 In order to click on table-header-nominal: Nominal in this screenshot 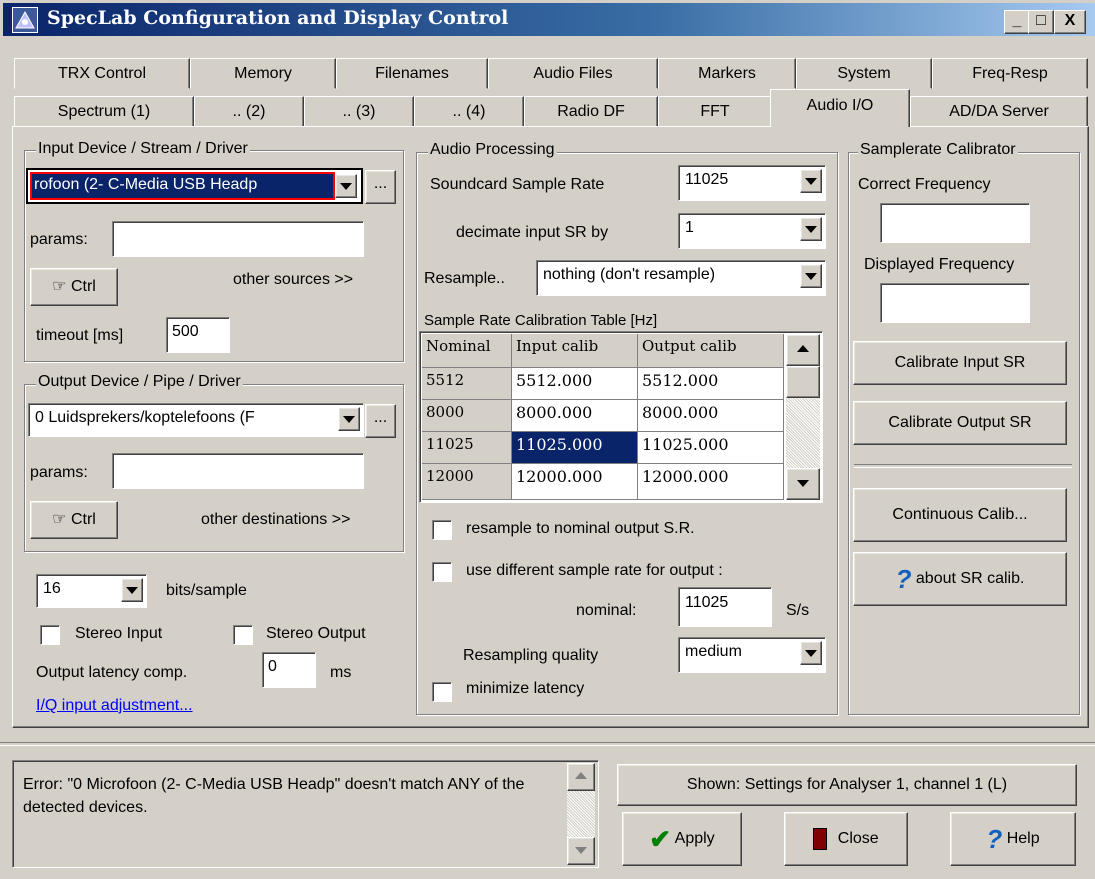, I will do `click(467, 351)`.